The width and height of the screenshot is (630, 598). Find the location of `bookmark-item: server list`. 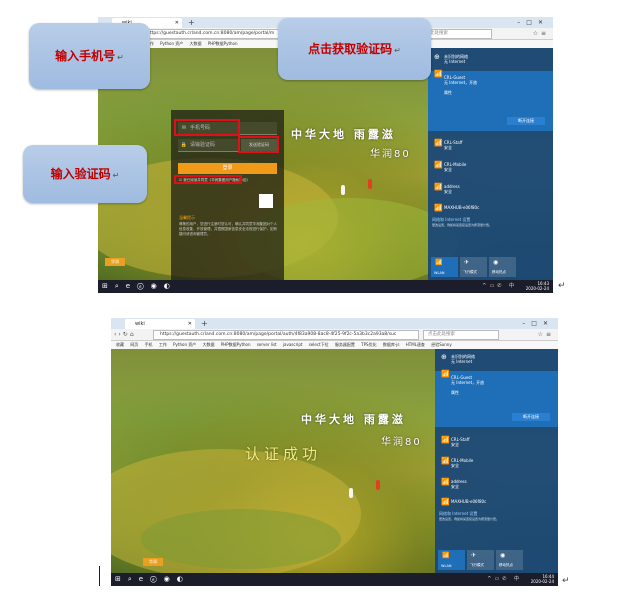

bookmark-item: server list is located at coordinates (267, 344).